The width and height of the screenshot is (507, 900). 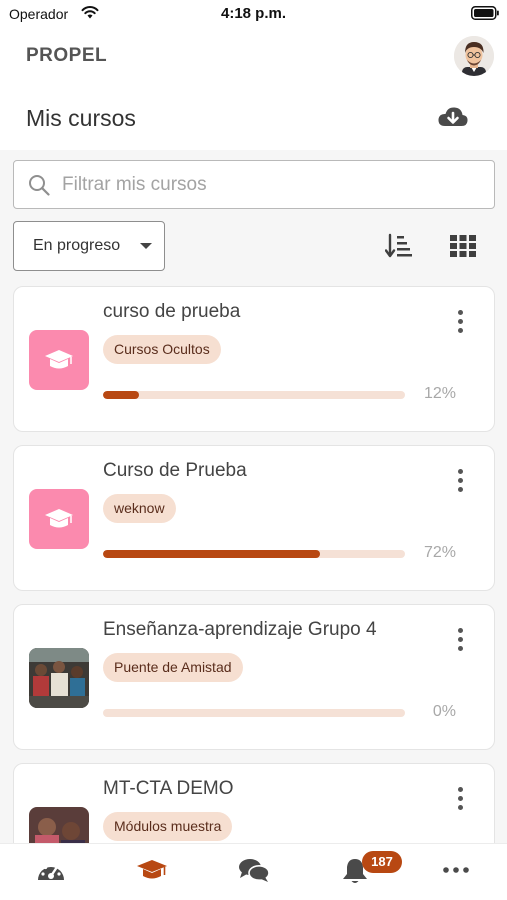 I want to click on tab-more, so click(x=456, y=871).